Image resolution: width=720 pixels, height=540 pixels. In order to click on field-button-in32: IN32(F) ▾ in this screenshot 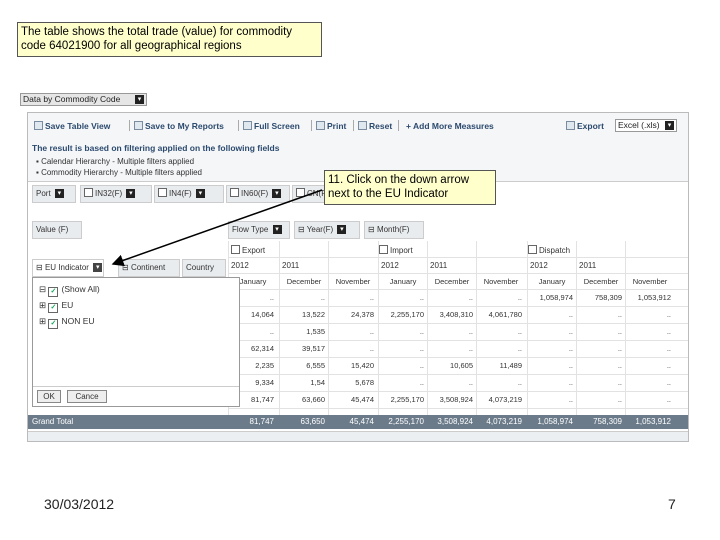, I will do `click(116, 194)`.